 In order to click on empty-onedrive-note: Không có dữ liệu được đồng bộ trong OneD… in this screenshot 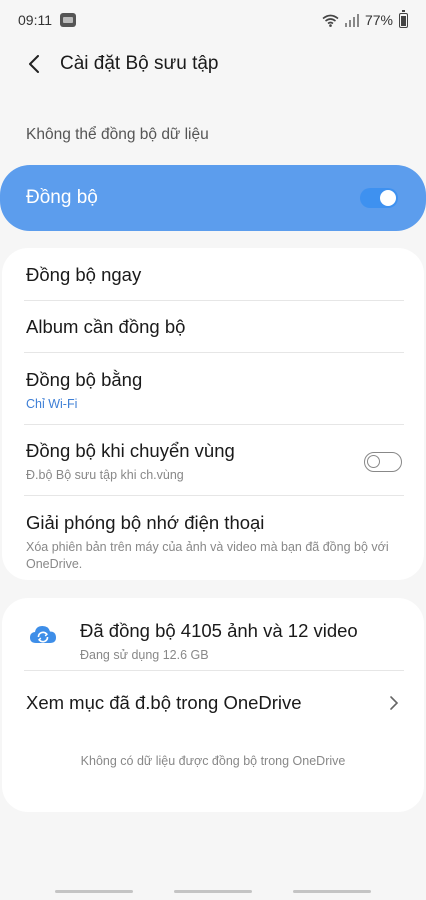, I will do `click(213, 761)`.